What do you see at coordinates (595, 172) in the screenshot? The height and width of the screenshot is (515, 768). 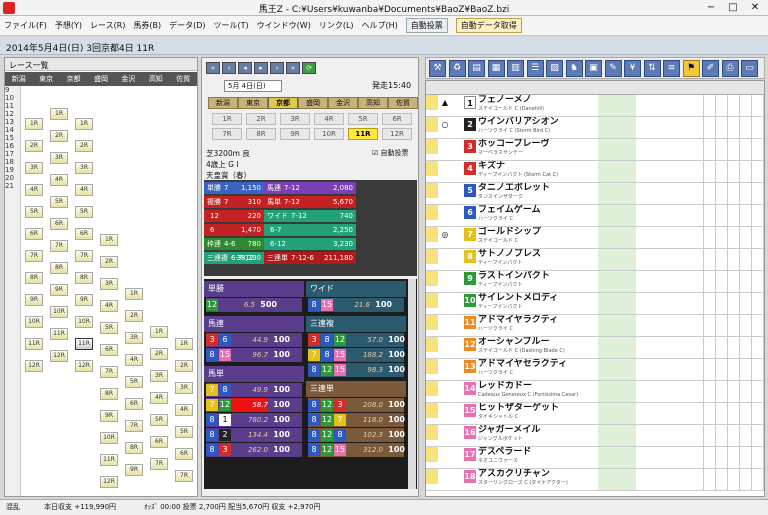 I see `horse-row: 4 キズナ ディープインパクト (Storm Cat C)` at bounding box center [595, 172].